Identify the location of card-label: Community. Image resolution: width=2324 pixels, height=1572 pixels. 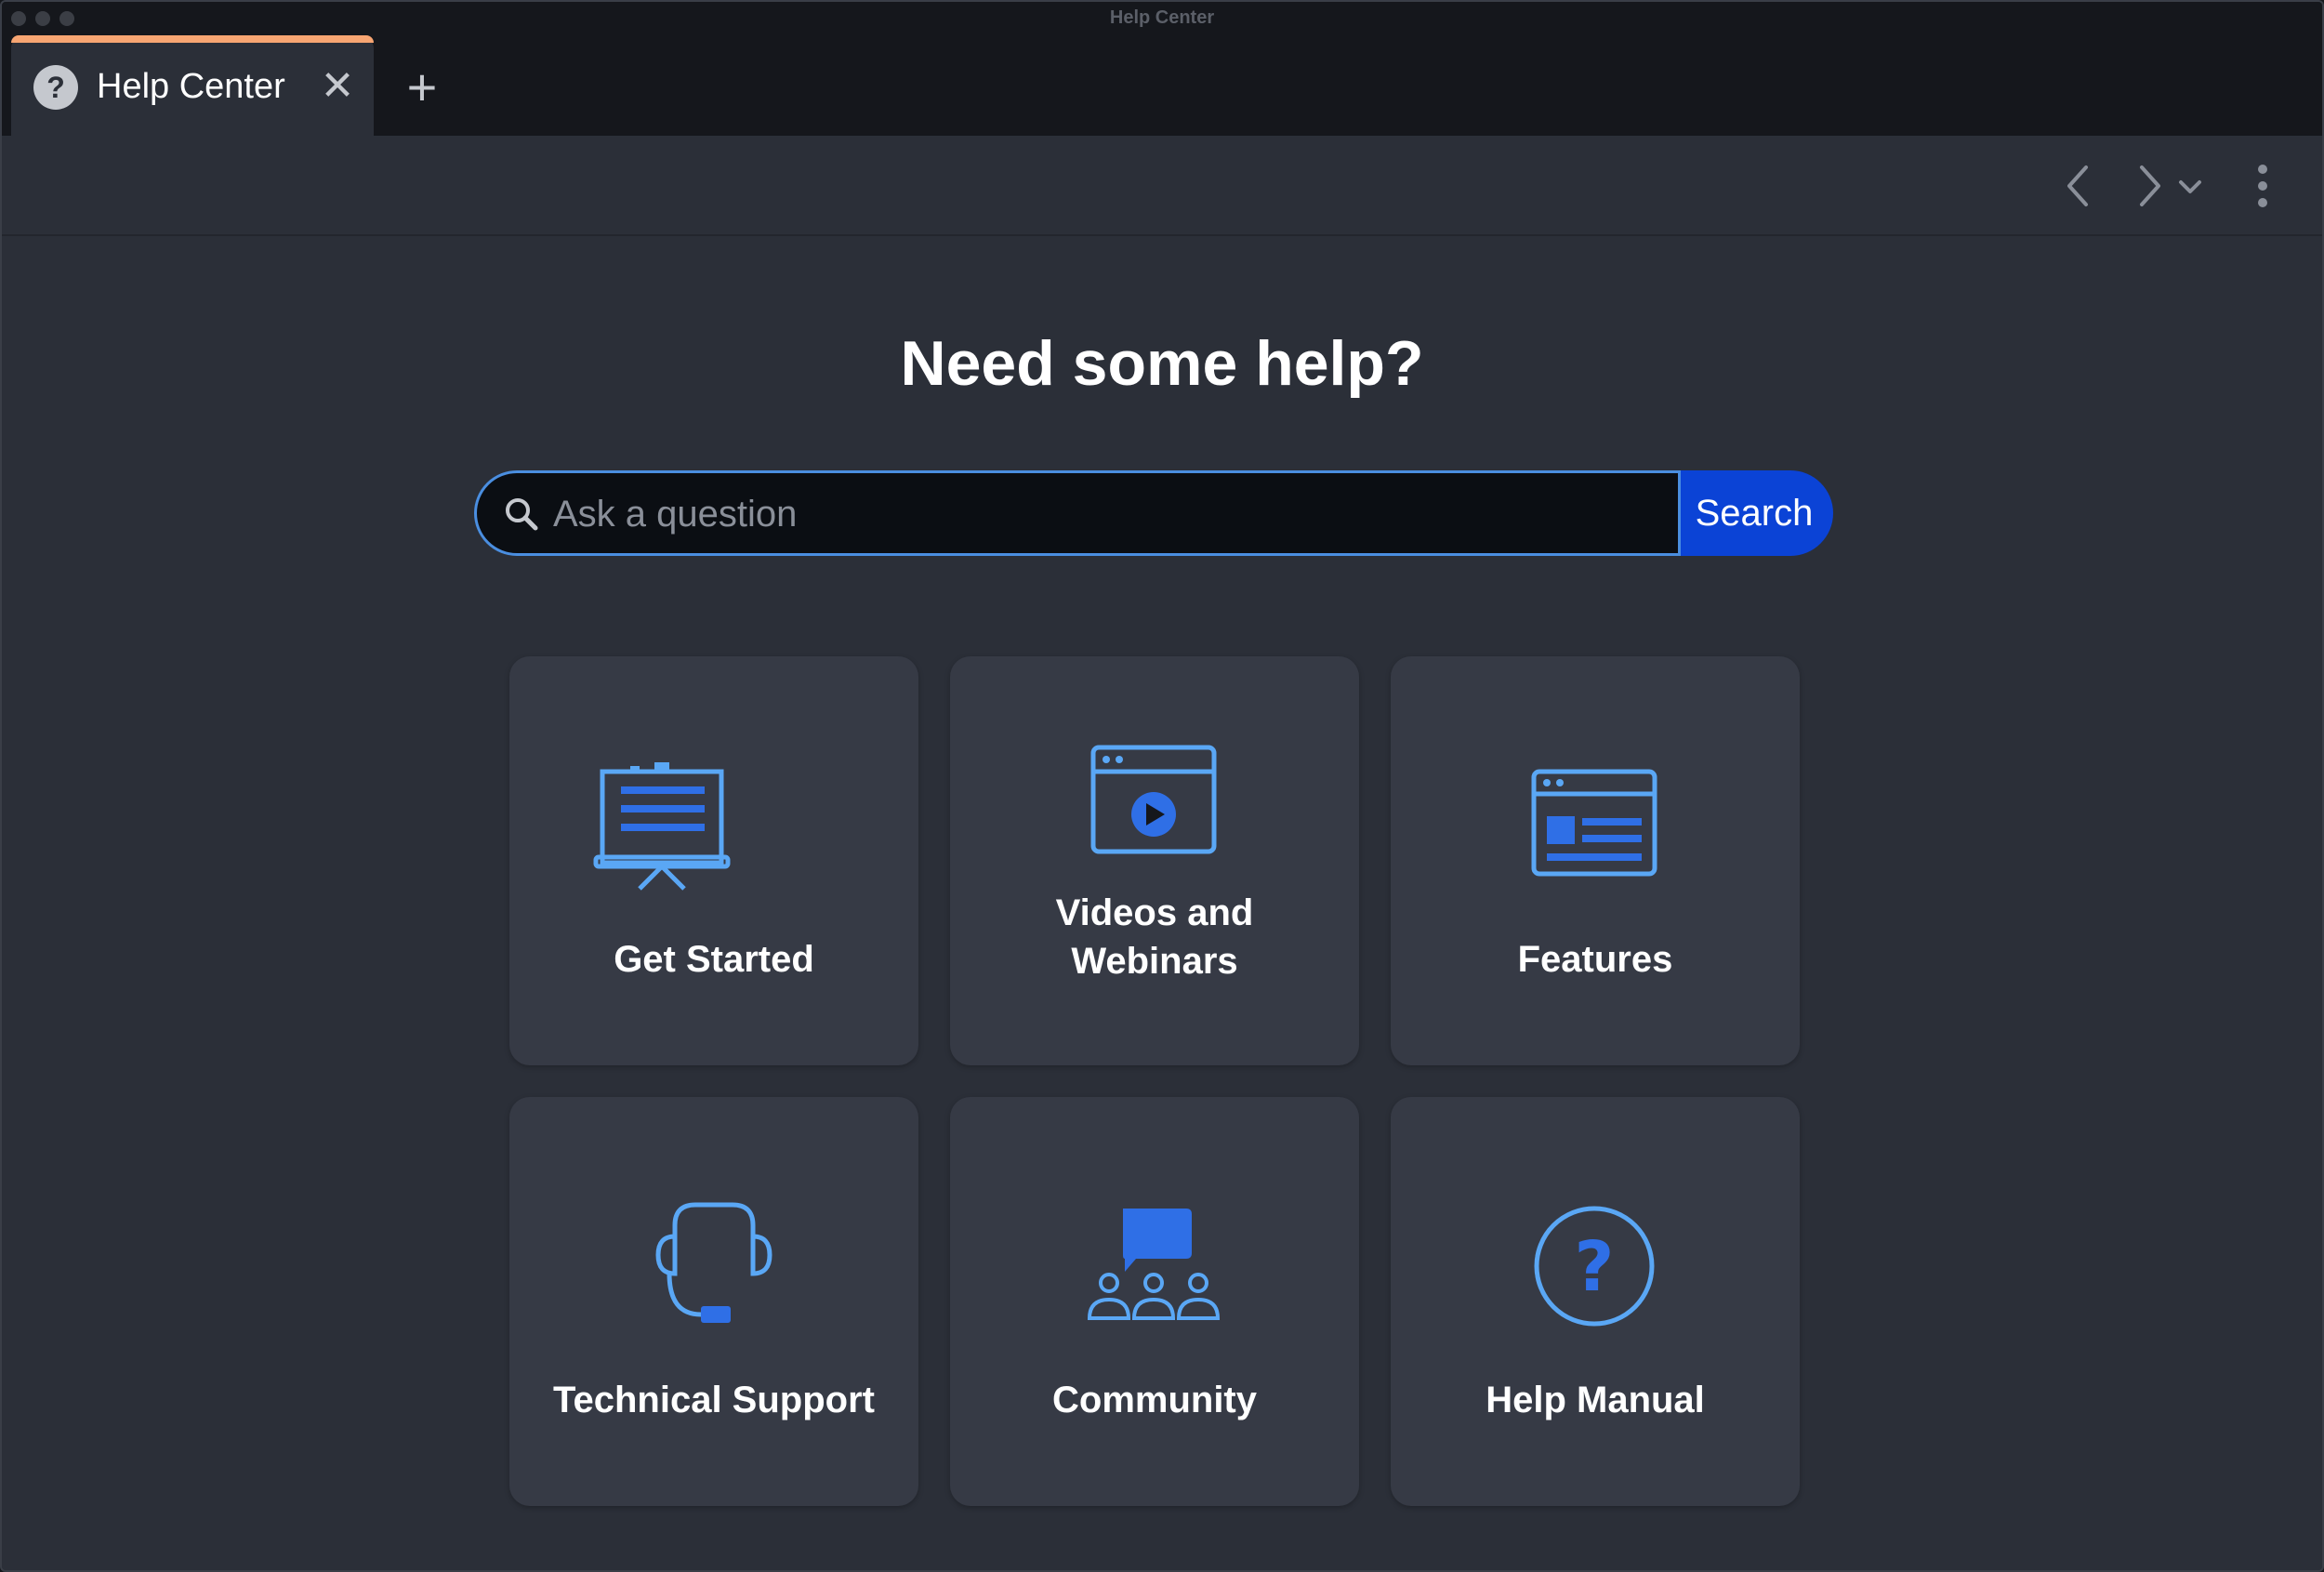
(1154, 1400).